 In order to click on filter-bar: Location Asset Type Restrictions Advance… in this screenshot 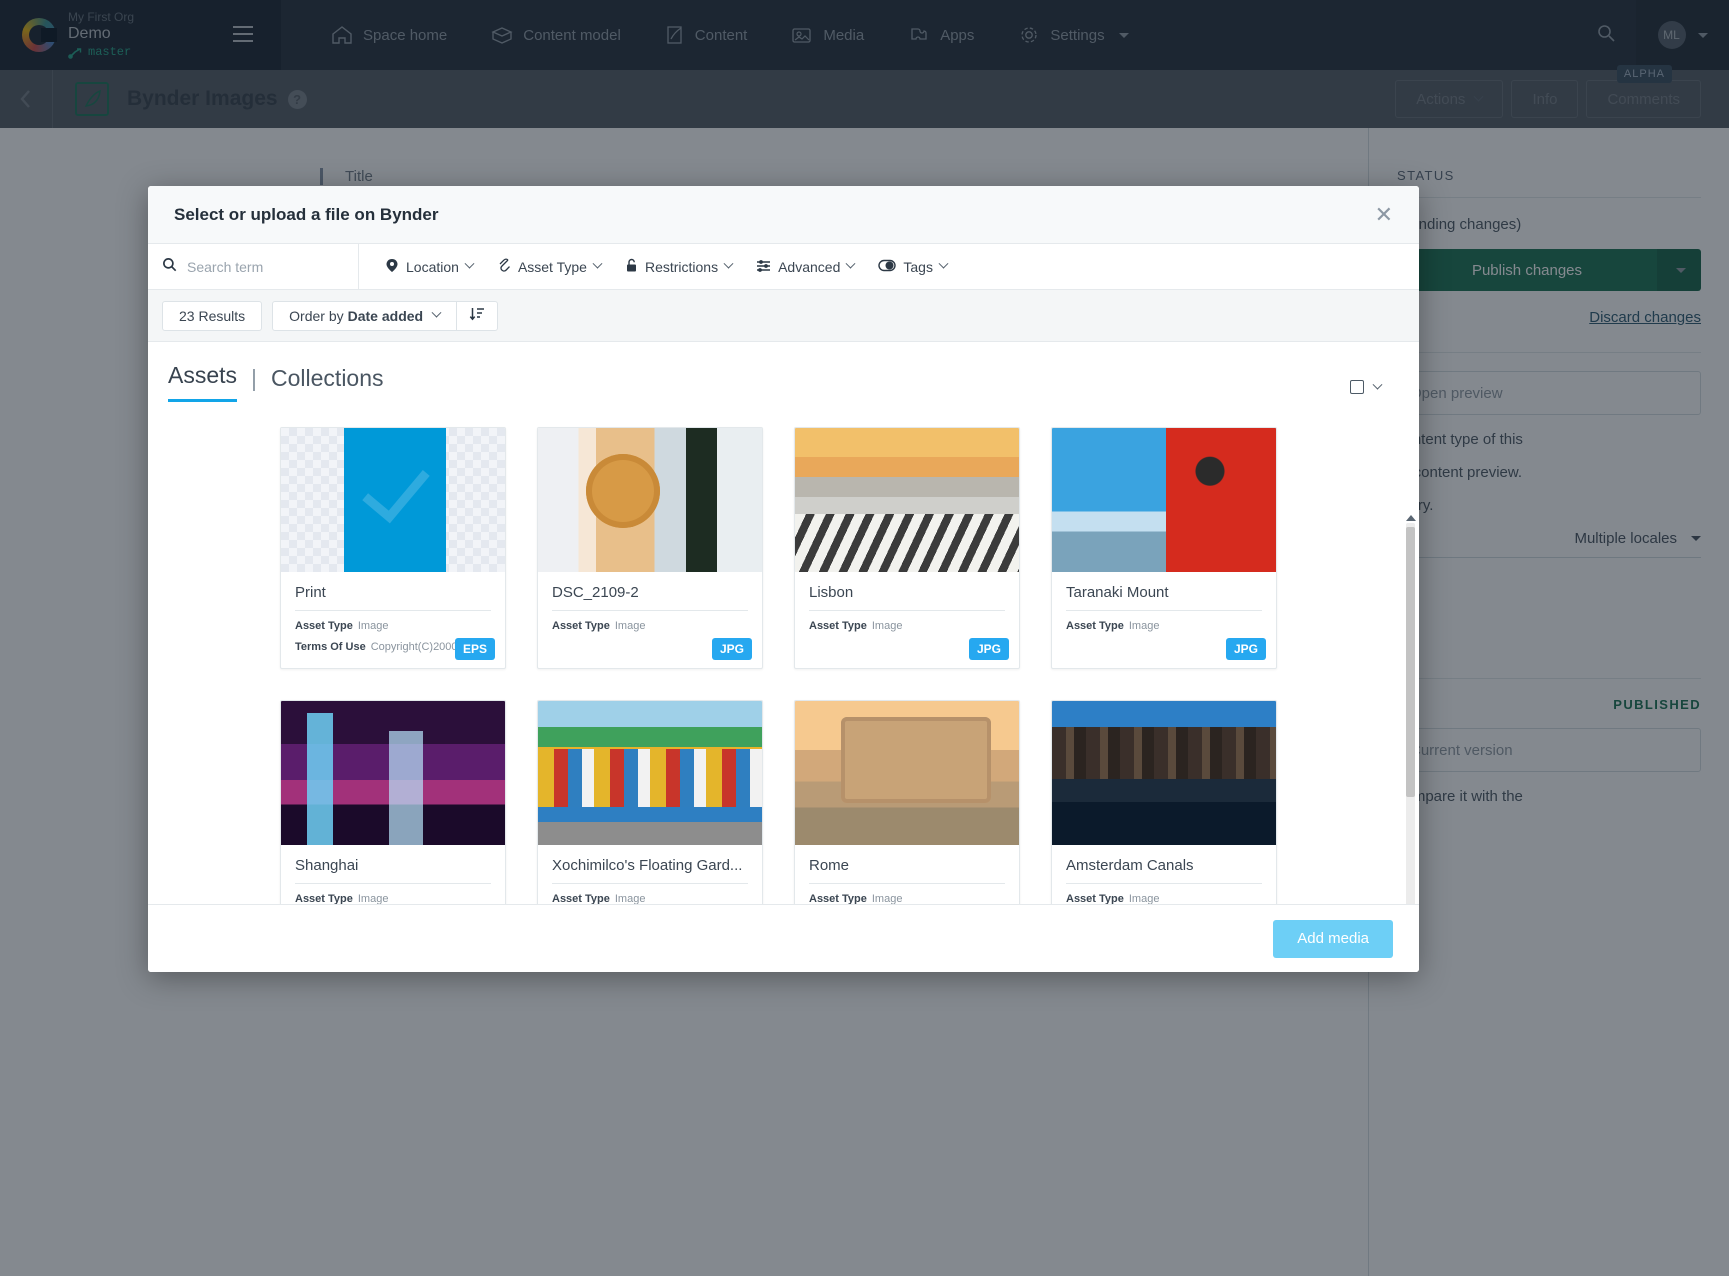, I will do `click(783, 266)`.